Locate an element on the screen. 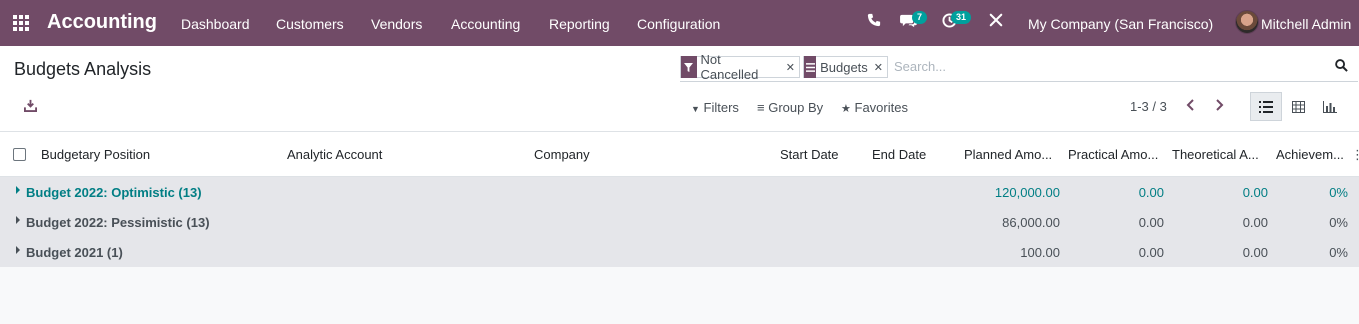 This screenshot has height=324, width=1359. planned-amount: 86,000.00 is located at coordinates (1031, 222).